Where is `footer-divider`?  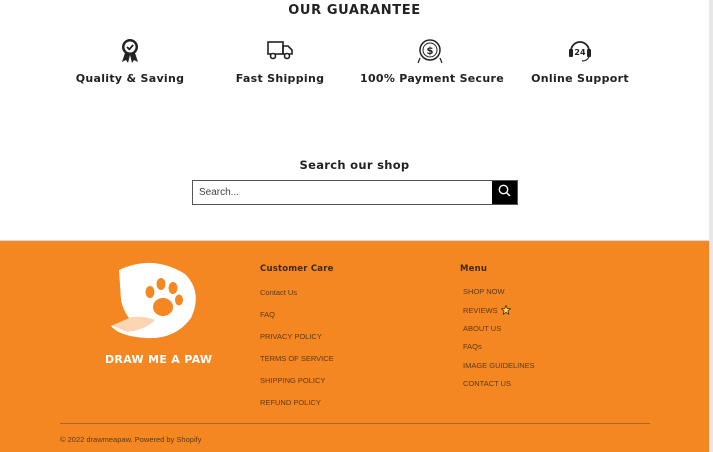
footer-divider is located at coordinates (355, 423).